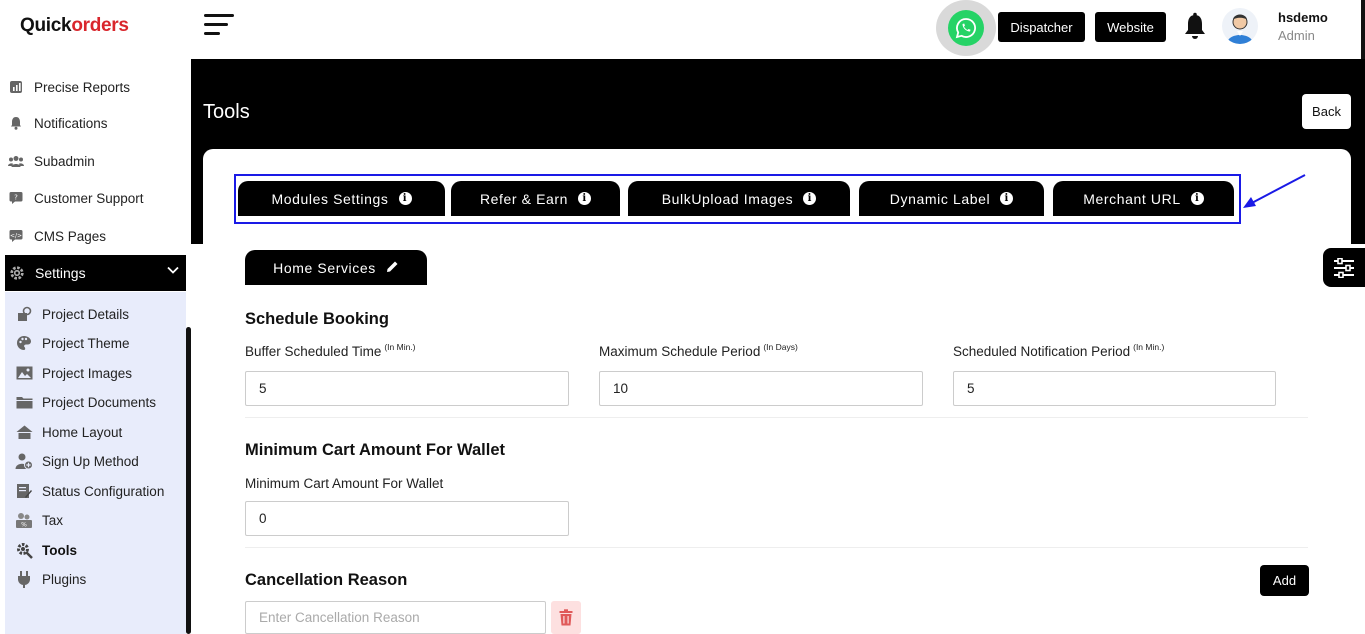 The image size is (1365, 634). Describe the element at coordinates (226, 112) in the screenshot. I see `page-title: Tools` at that location.